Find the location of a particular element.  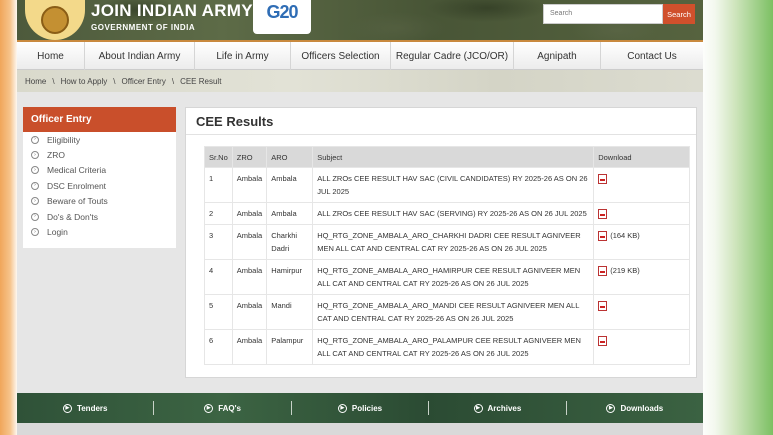

sidebar-item-label: DSC Enrolment is located at coordinates (77, 185).